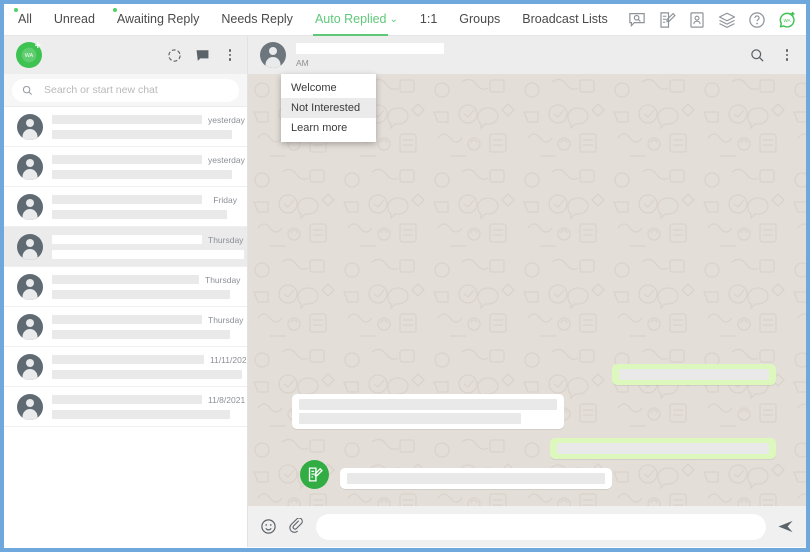 The width and height of the screenshot is (810, 552). I want to click on send-arrow-icon, so click(785, 526).